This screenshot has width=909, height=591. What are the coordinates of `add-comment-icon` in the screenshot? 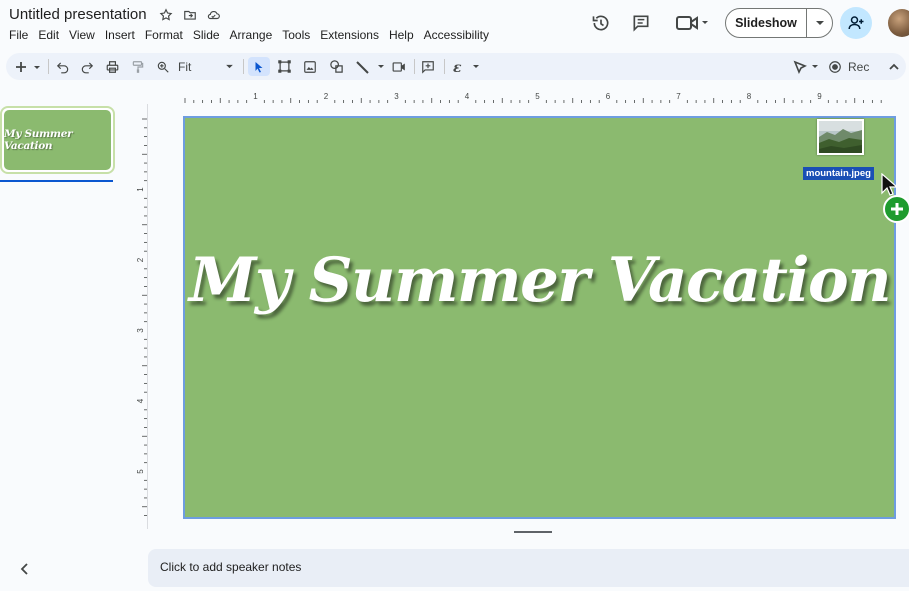 It's located at (428, 66).